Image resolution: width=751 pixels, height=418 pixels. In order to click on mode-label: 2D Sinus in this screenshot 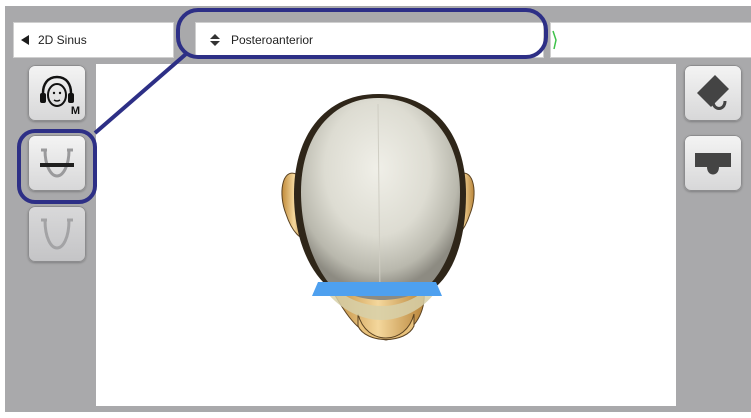, I will do `click(62, 40)`.